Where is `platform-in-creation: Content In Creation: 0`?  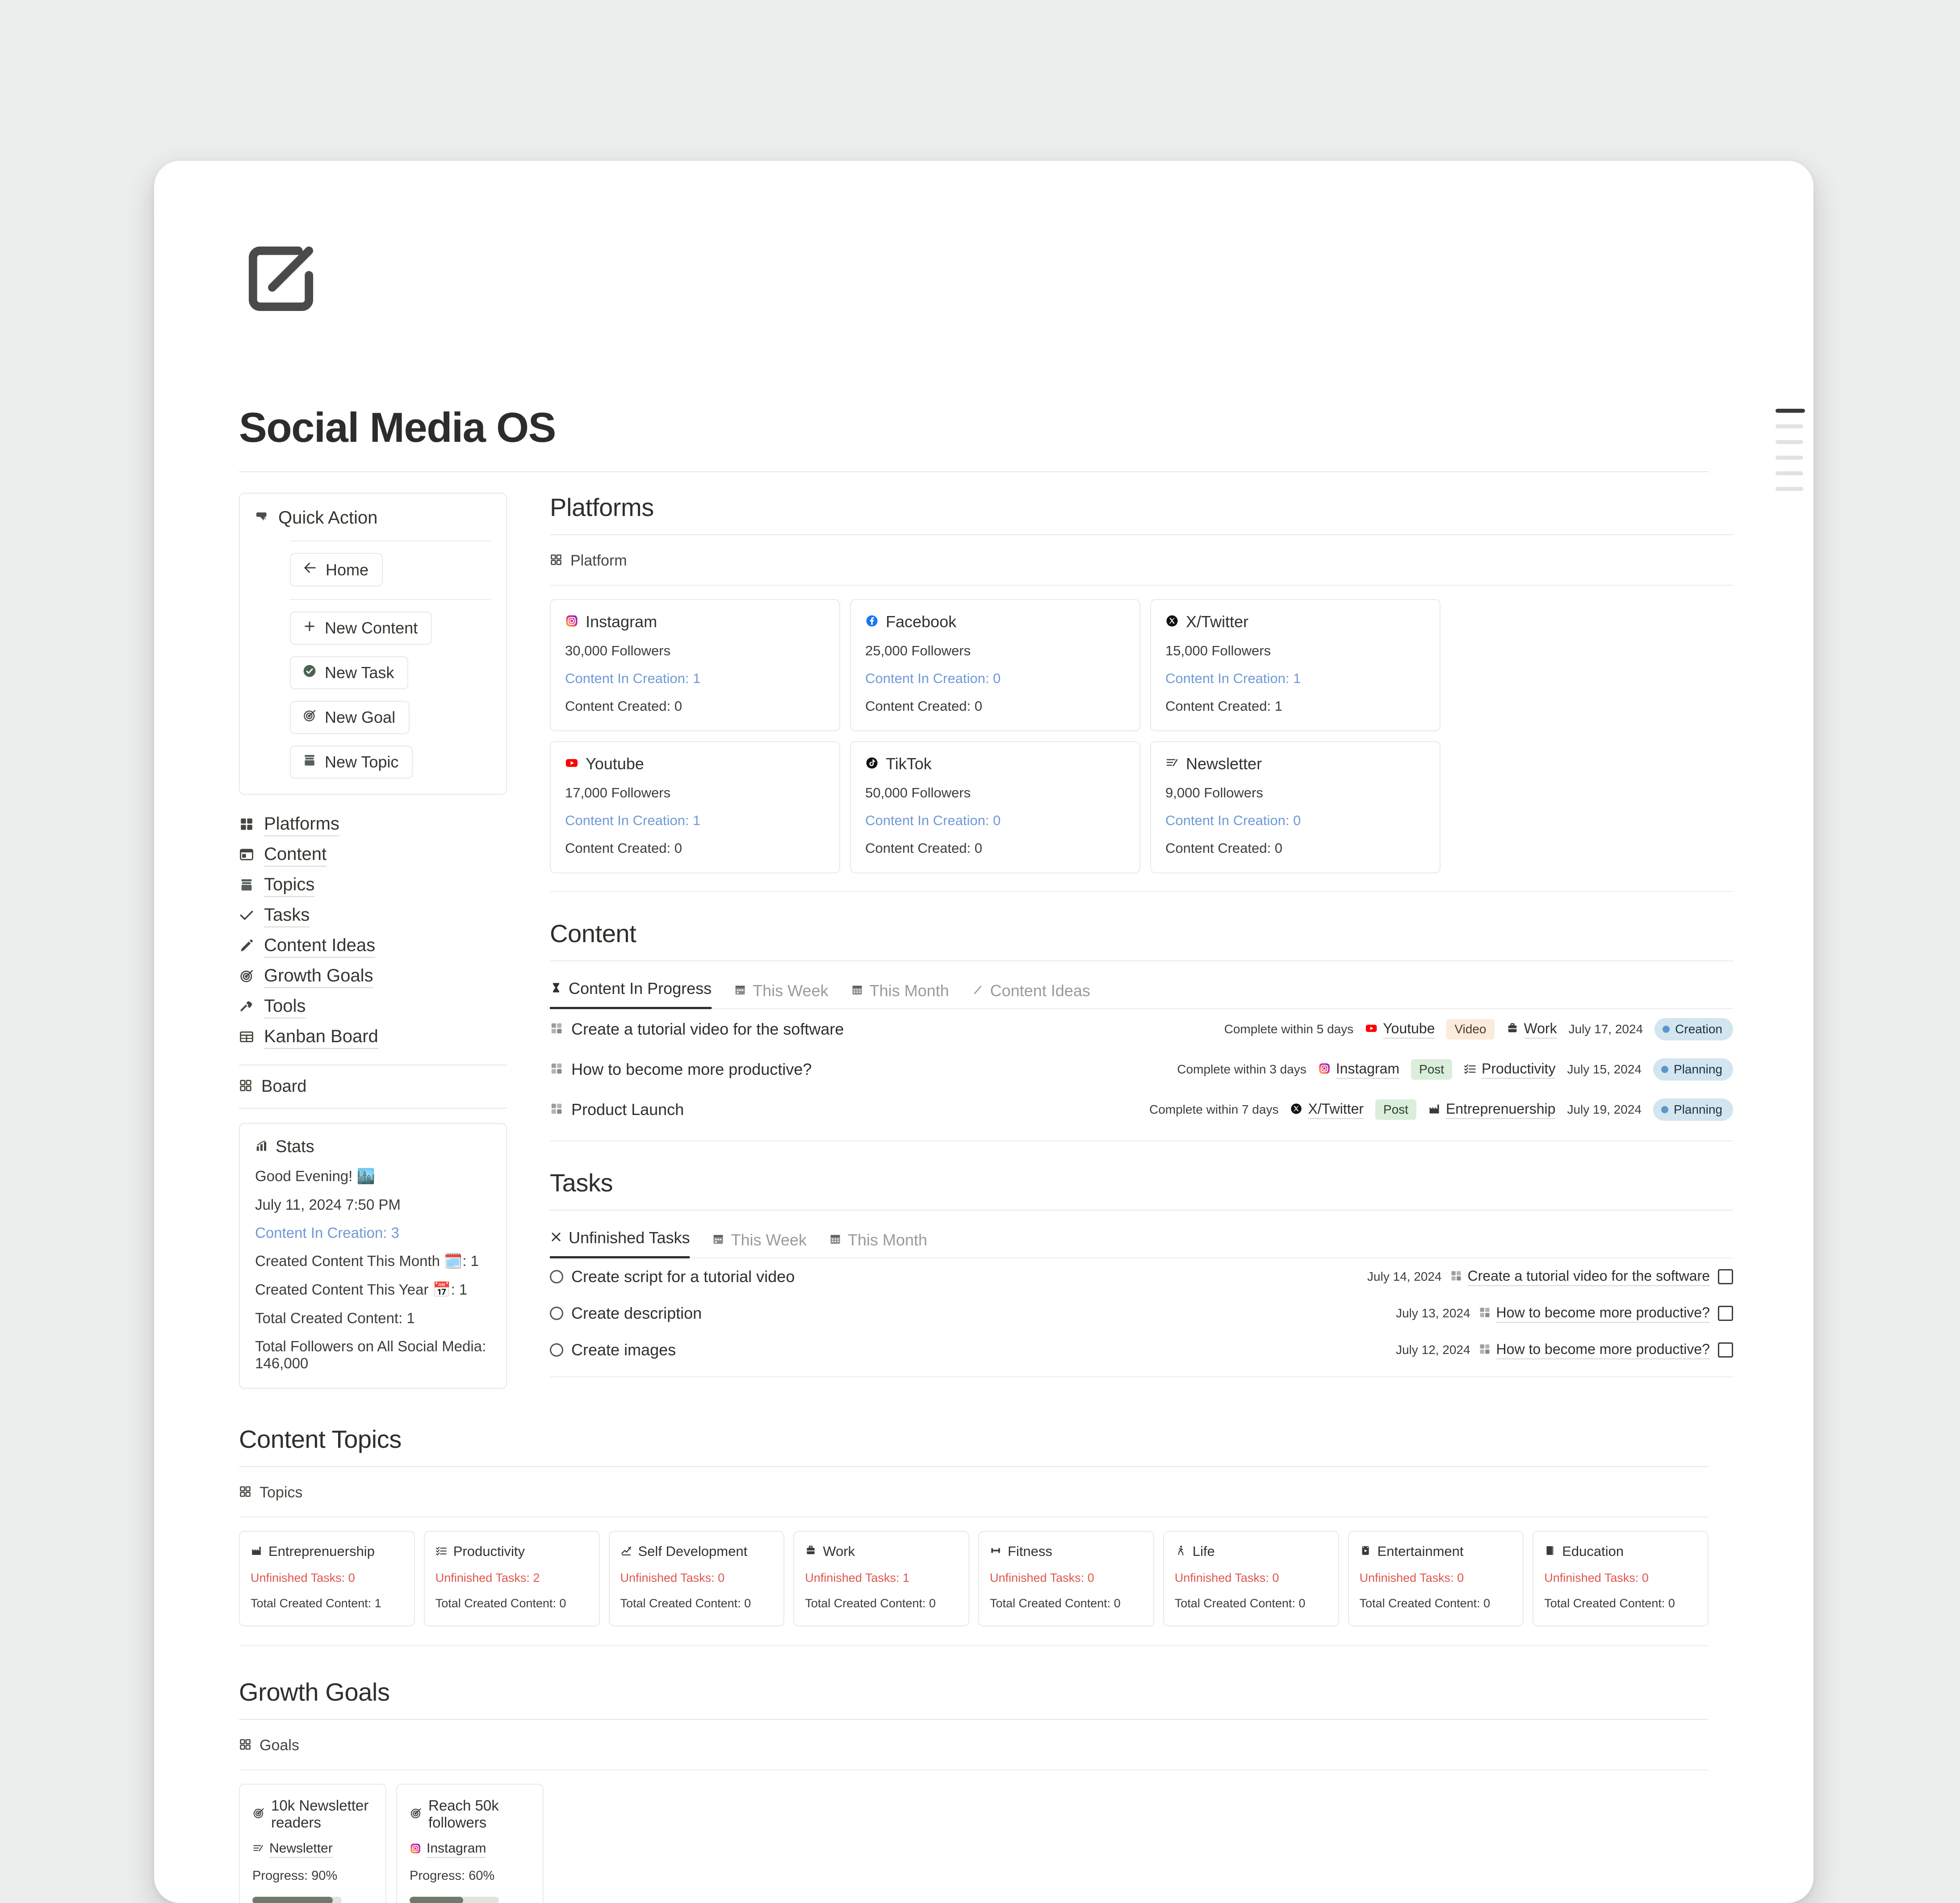
platform-in-creation: Content In Creation: 0 is located at coordinates (933, 679).